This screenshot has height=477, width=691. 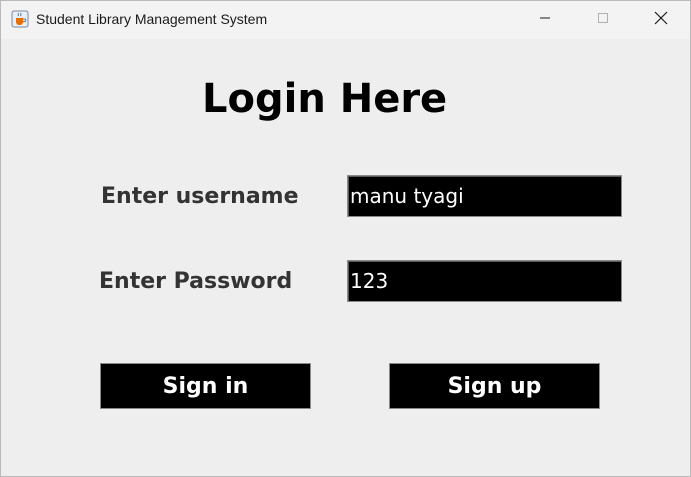 I want to click on sign-in-button: Sign in, so click(x=205, y=386).